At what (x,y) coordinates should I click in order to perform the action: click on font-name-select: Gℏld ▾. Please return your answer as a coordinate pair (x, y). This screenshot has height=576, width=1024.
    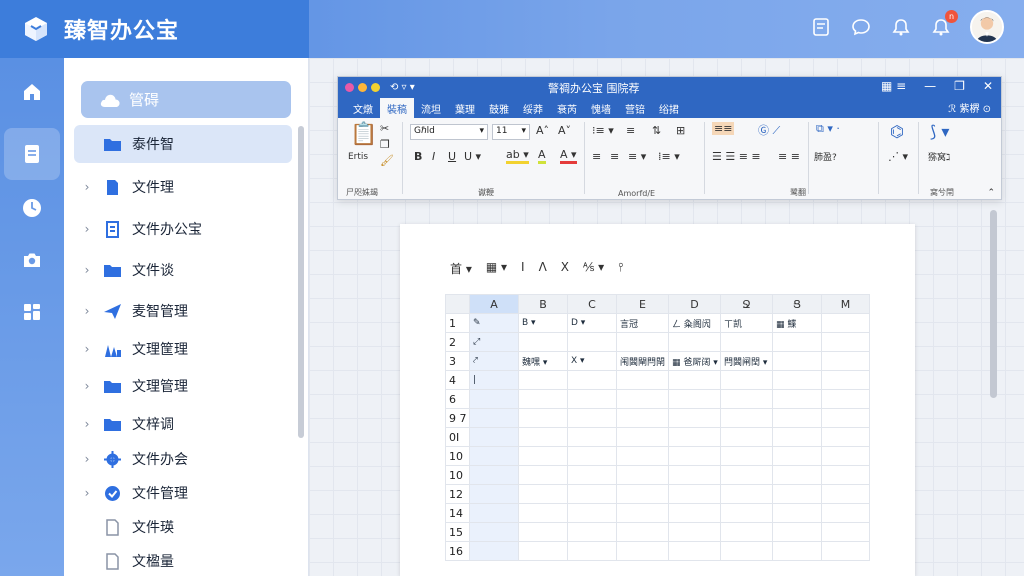
    Looking at the image, I should click on (449, 132).